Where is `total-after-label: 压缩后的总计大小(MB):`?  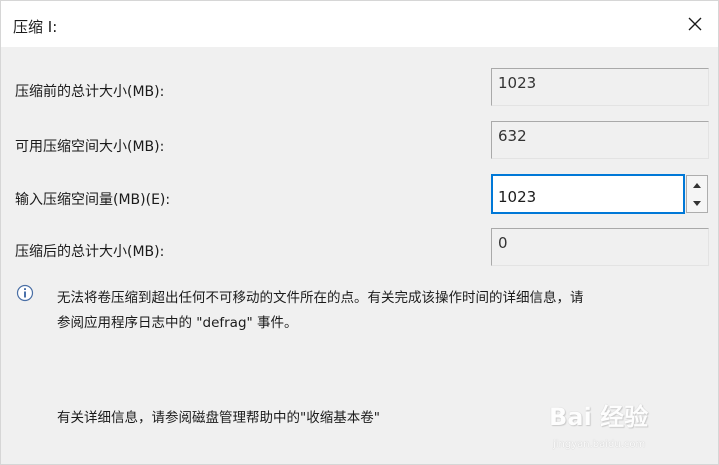 total-after-label: 压缩后的总计大小(MB): is located at coordinates (90, 252).